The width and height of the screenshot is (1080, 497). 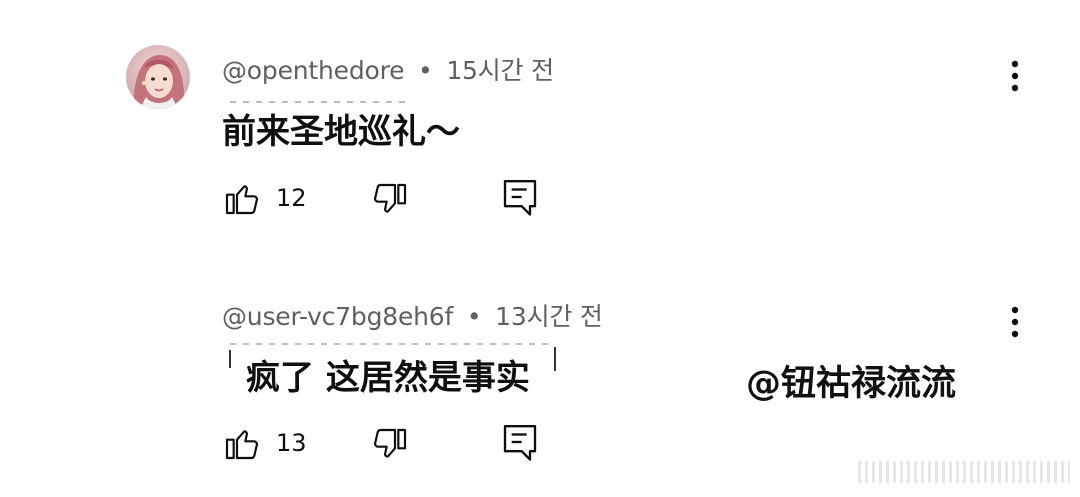 I want to click on faint-watermark-strip, so click(x=964, y=472).